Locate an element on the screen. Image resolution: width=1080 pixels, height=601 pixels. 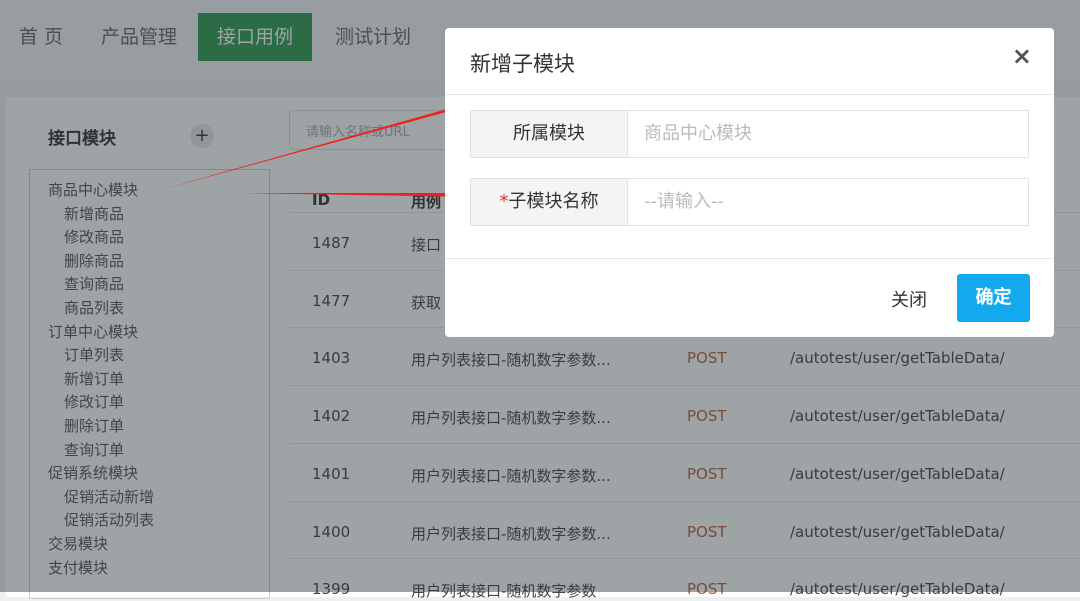
dialog-title: 新增子模块 is located at coordinates (522, 64).